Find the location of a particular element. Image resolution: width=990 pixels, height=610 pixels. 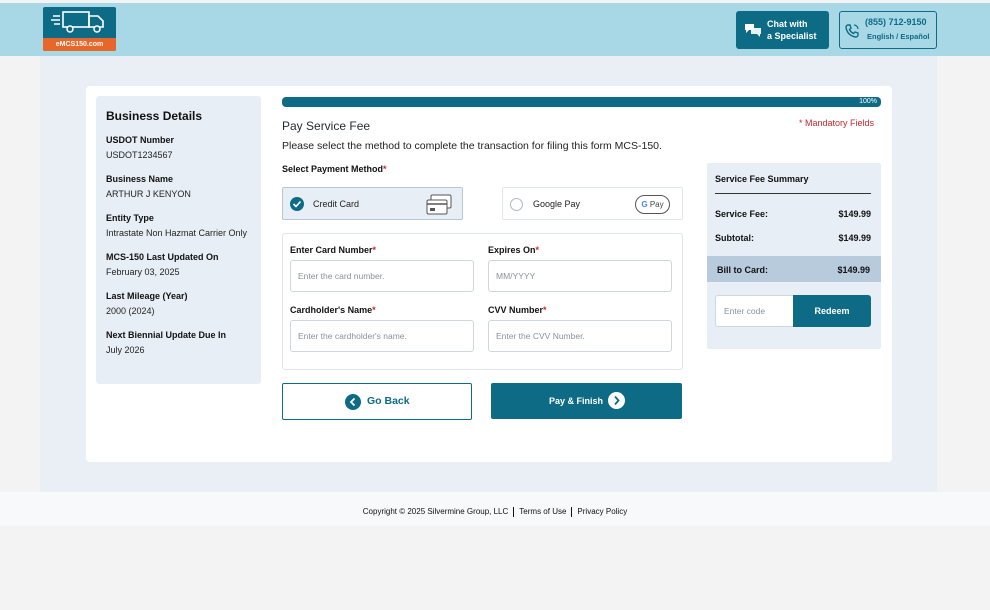

logo-text: eMCS150.com is located at coordinates (79, 44).